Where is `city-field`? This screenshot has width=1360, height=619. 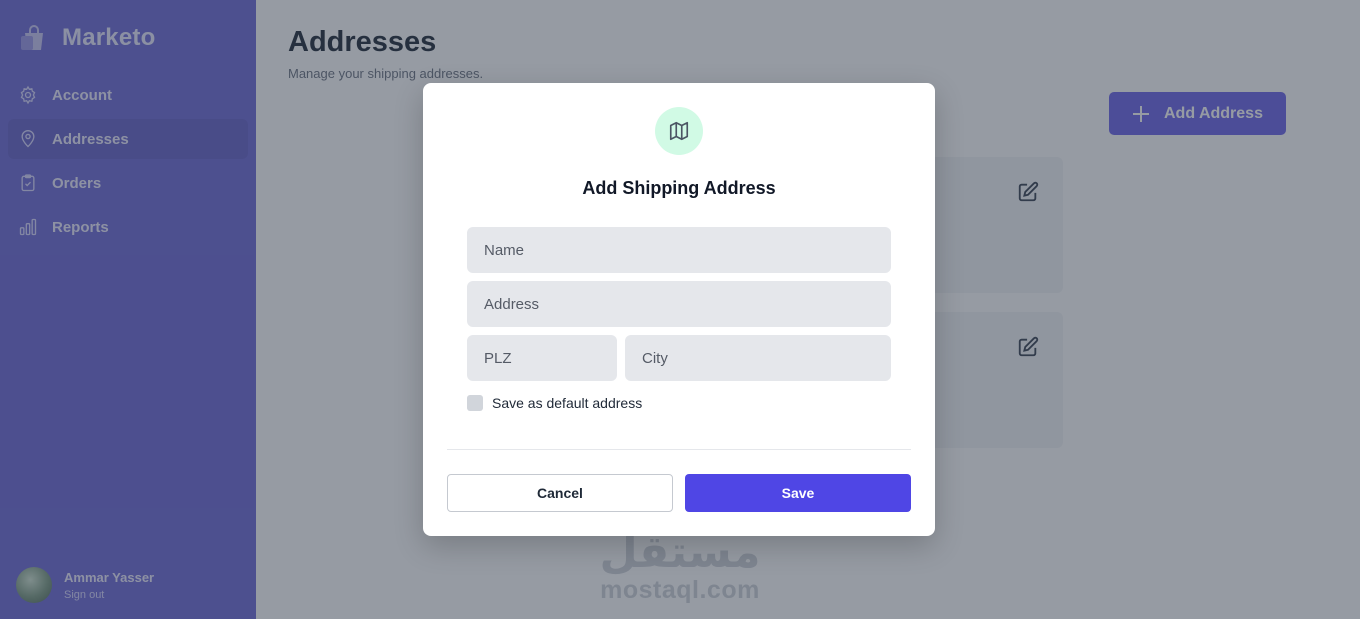
city-field is located at coordinates (758, 358).